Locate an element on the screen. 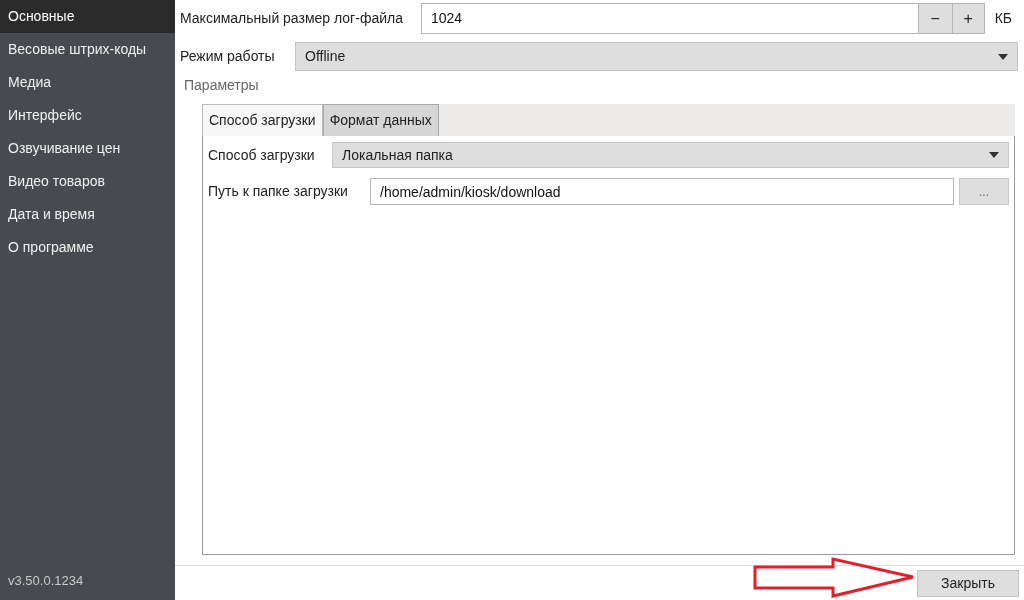 The image size is (1024, 600). field-label: Режим работы is located at coordinates (228, 56).